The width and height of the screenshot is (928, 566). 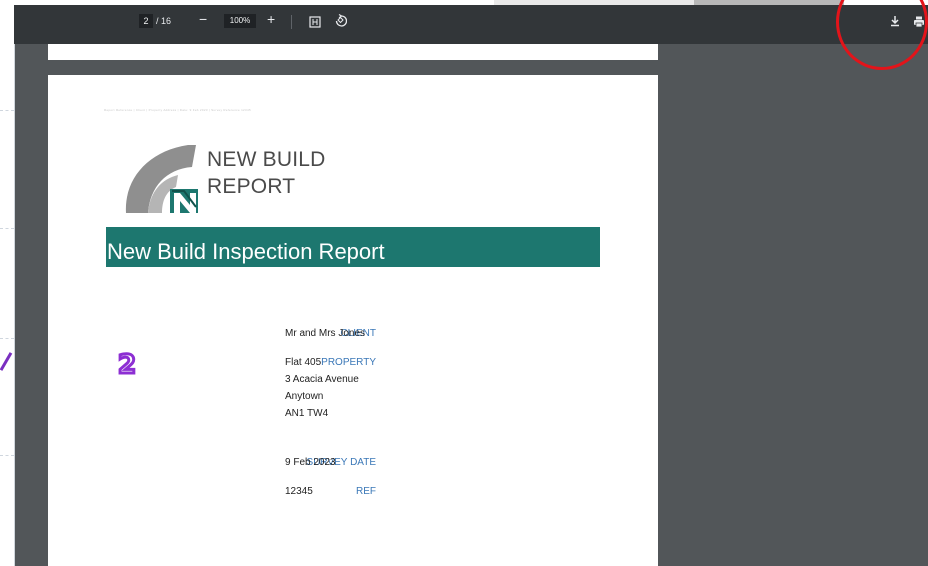 I want to click on ref-label: REF, so click(x=366, y=491).